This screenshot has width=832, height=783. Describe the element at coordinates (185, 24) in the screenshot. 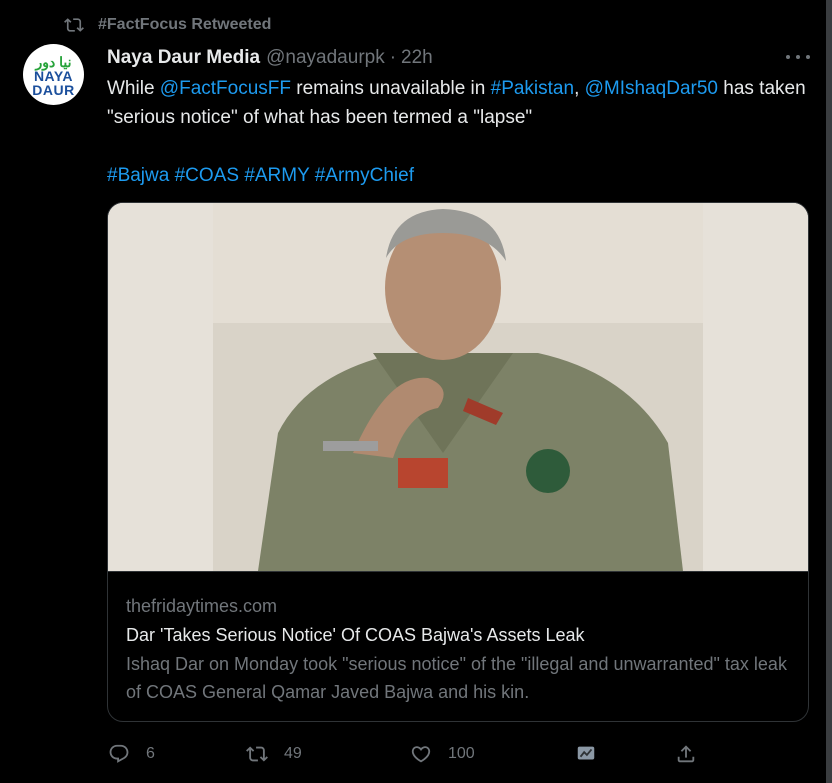

I see `retweet-banner-text: #FactFocus Retweeted` at that location.